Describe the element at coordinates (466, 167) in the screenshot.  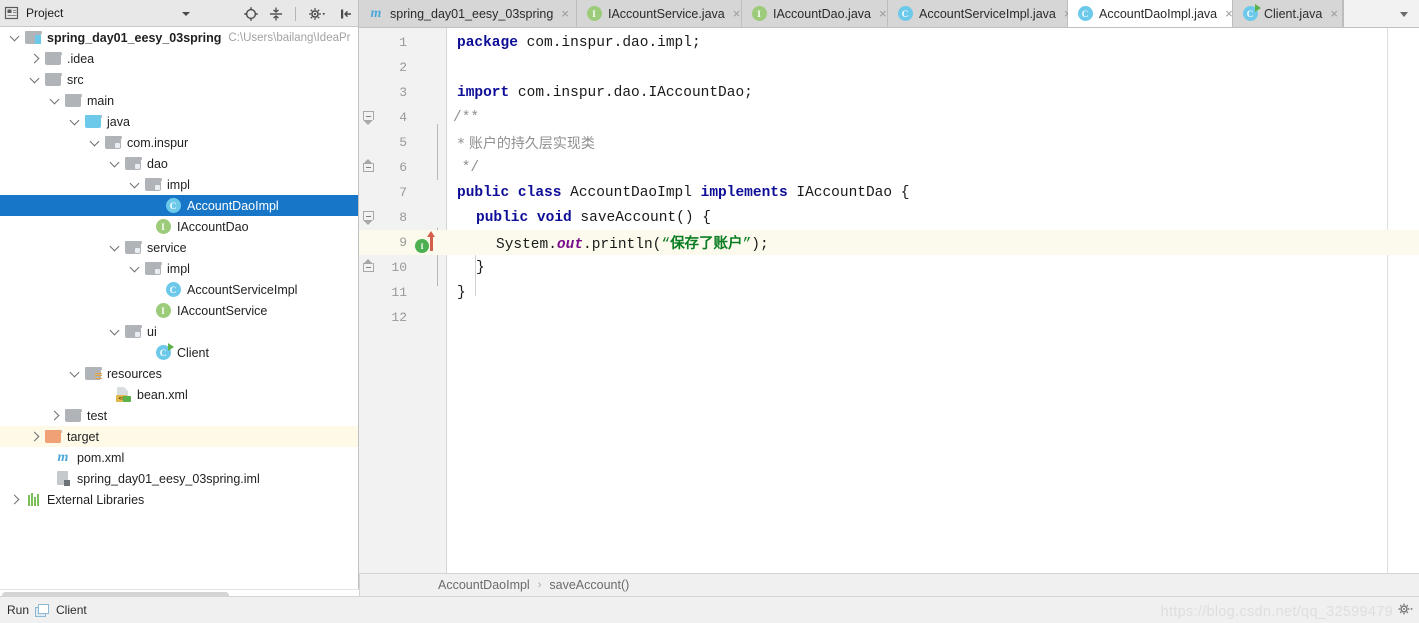
I see `code-text: */` at that location.